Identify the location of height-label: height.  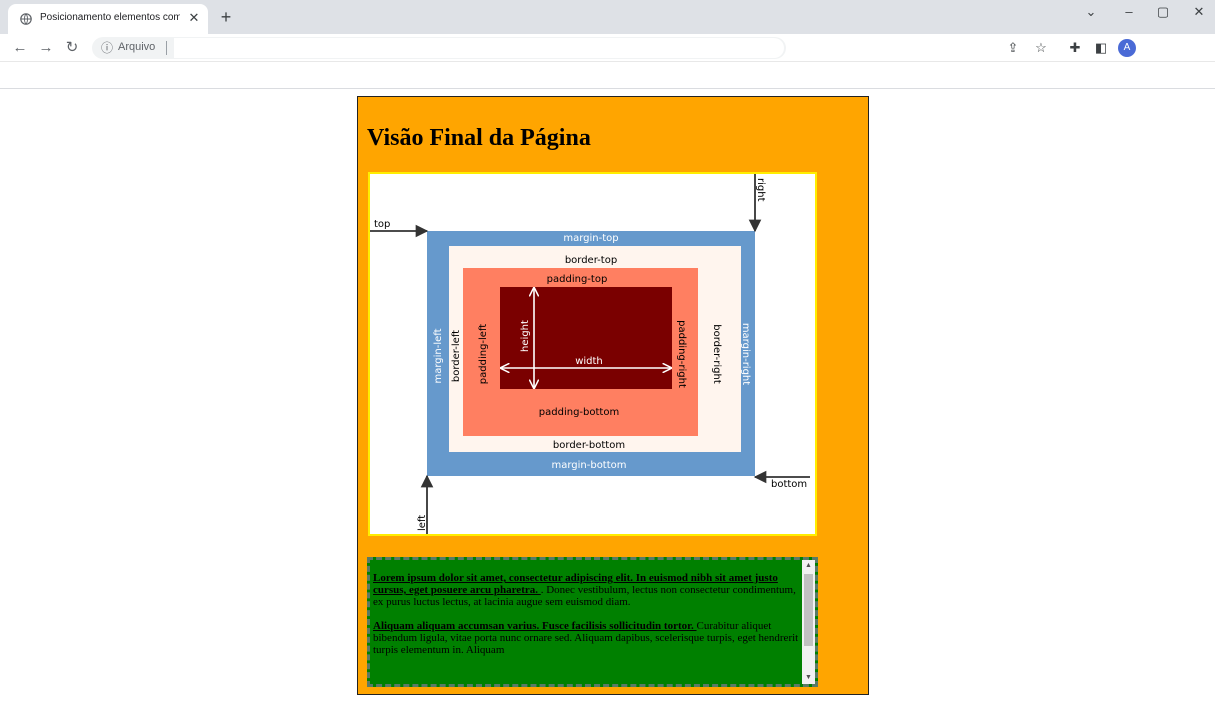
(525, 336).